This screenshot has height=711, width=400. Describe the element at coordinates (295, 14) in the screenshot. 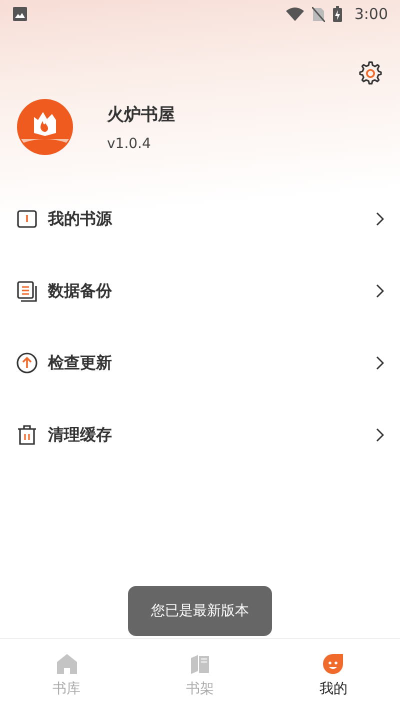

I see `wifi-icon` at that location.